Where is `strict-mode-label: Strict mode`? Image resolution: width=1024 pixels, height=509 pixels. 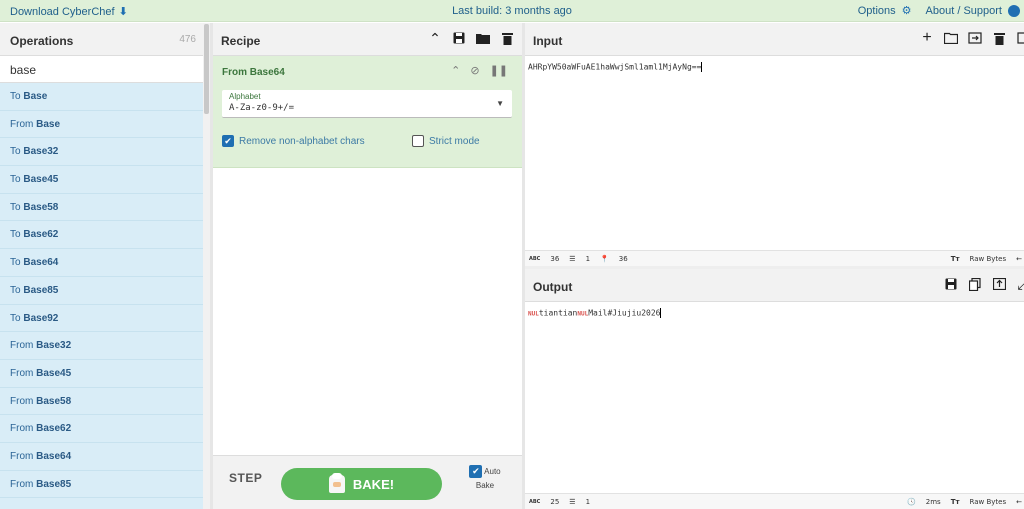 strict-mode-label: Strict mode is located at coordinates (454, 141).